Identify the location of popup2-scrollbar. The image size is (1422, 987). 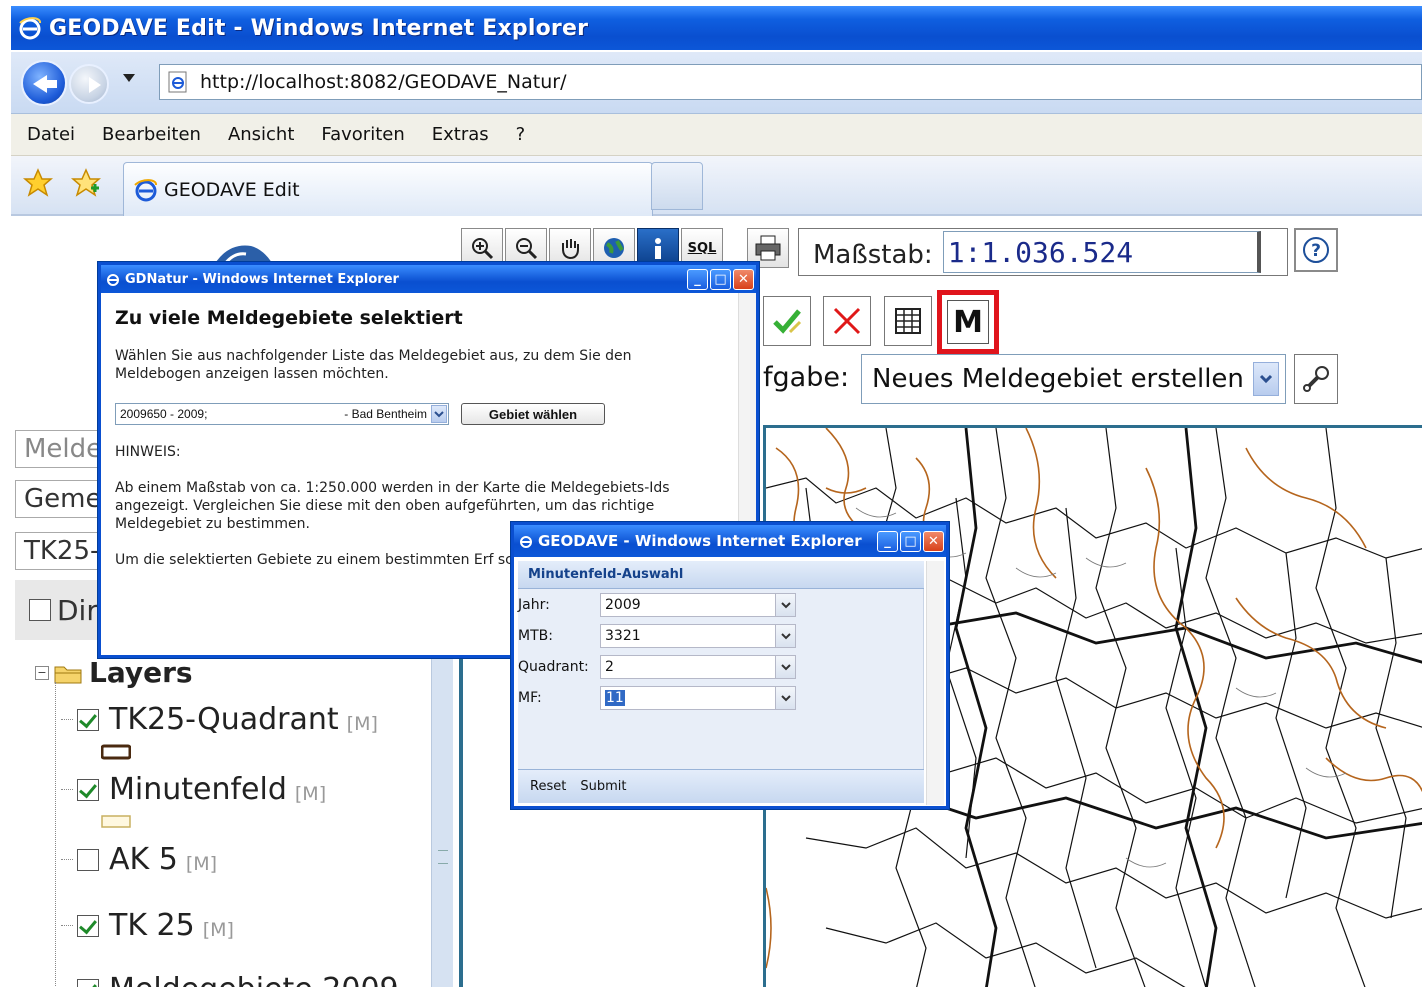
(935, 683).